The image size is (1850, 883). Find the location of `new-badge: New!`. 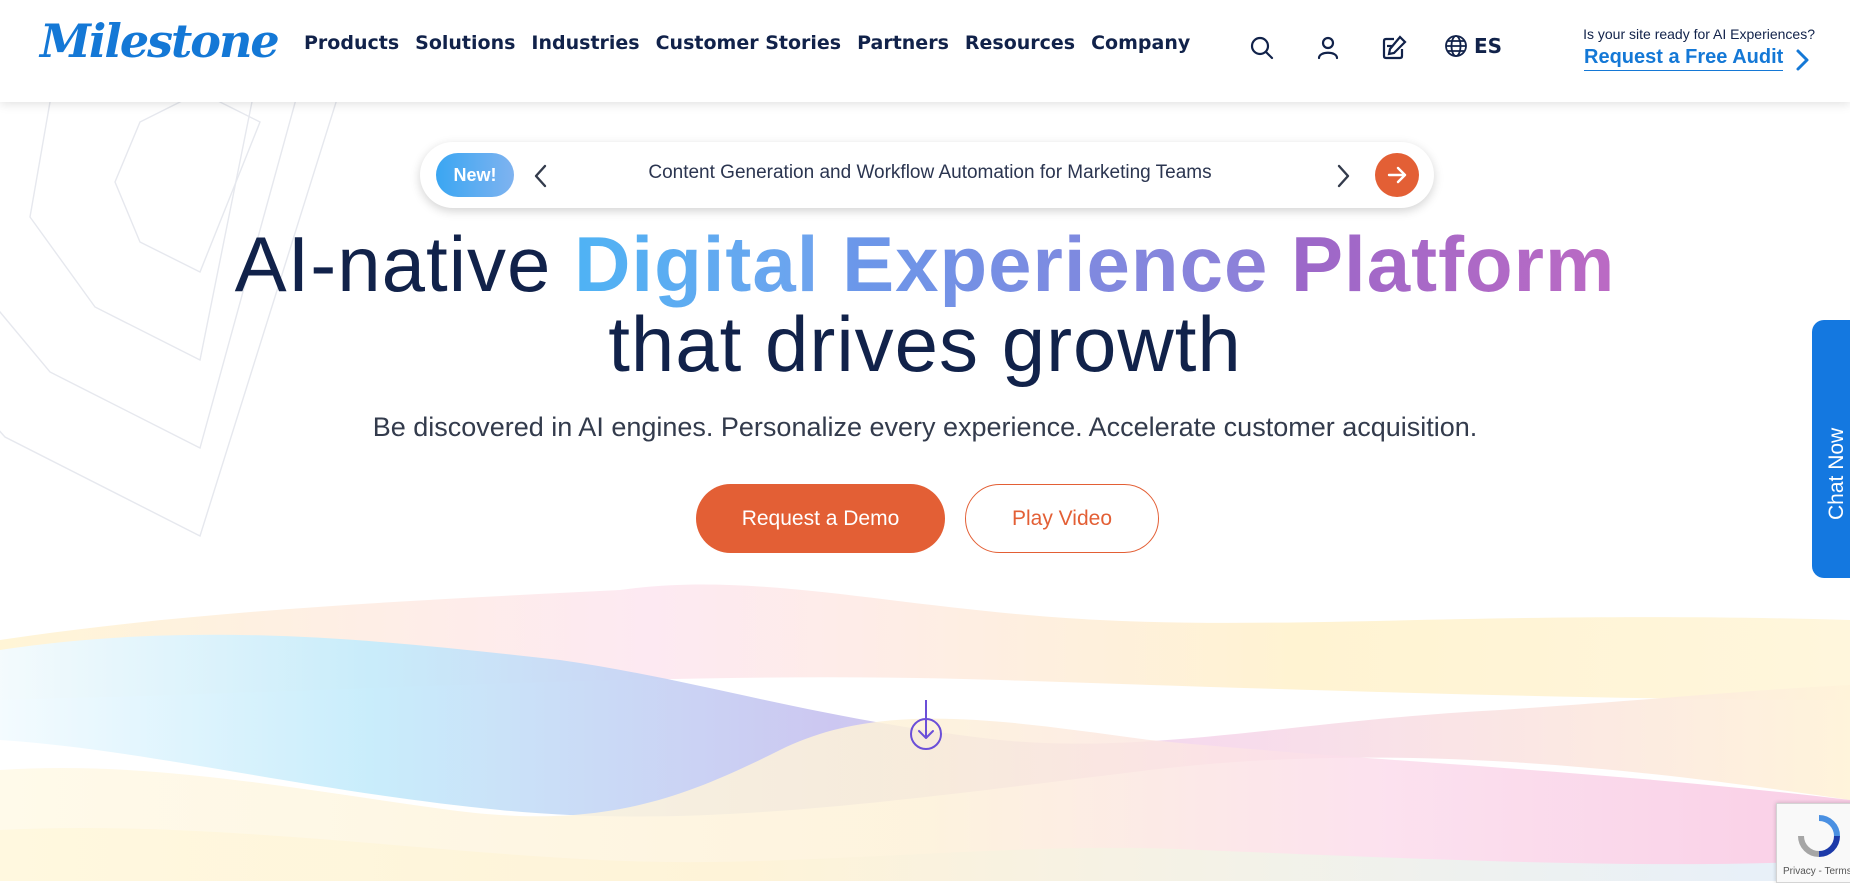

new-badge: New! is located at coordinates (475, 175).